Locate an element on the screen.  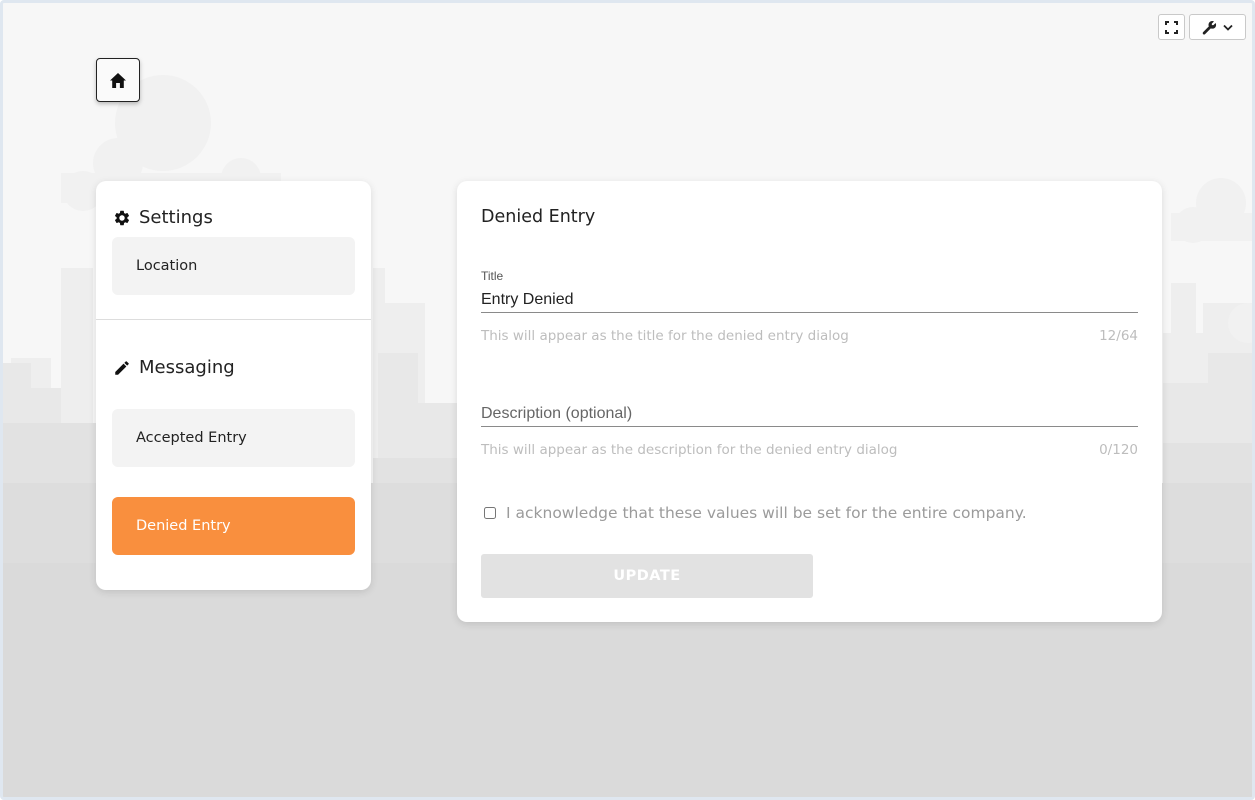
page-title: Denied Entry is located at coordinates (538, 217).